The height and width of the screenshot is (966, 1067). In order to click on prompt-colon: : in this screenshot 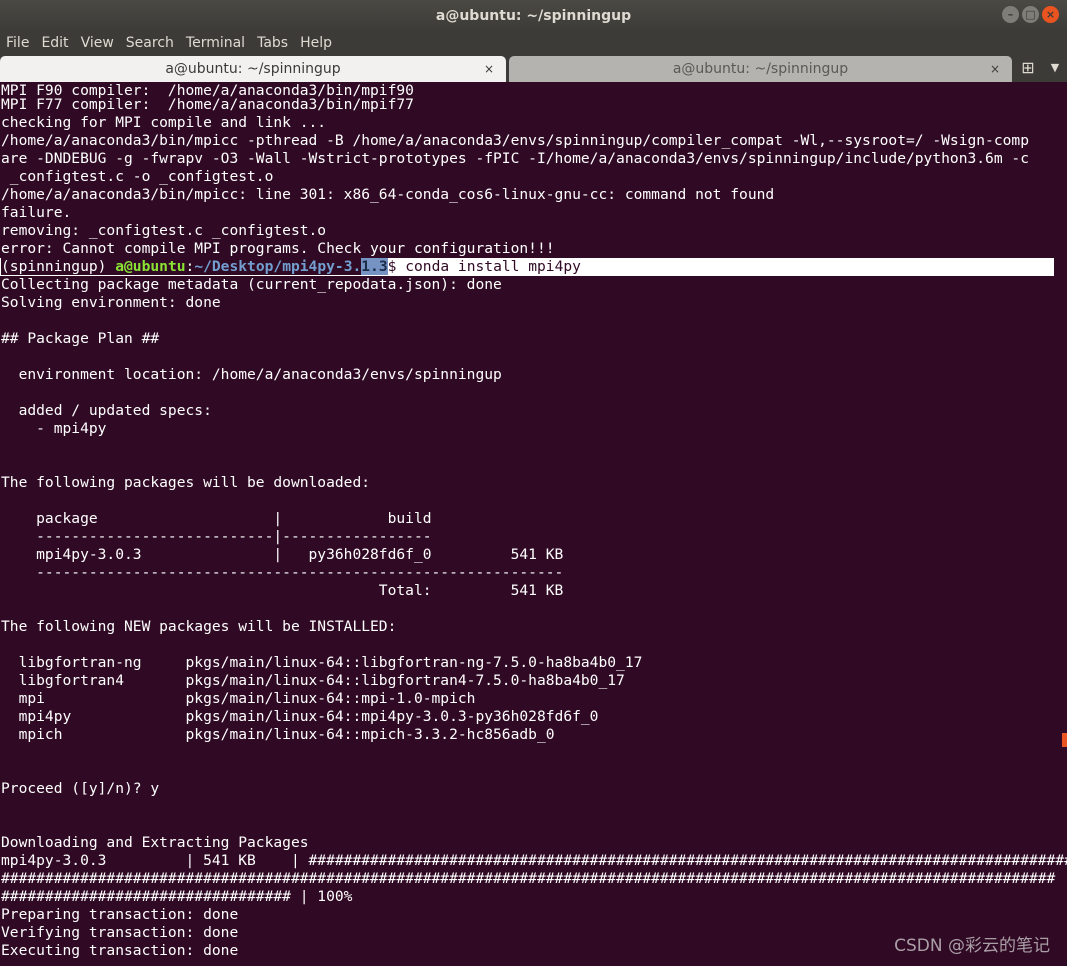, I will do `click(190, 266)`.